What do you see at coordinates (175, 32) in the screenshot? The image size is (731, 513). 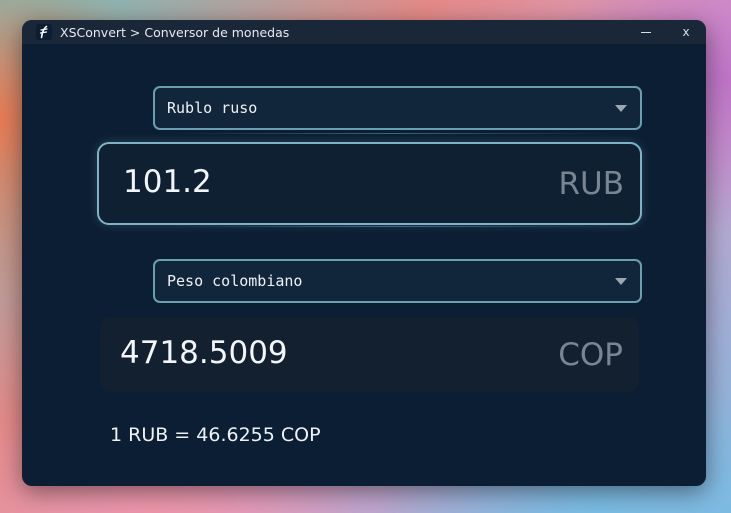 I see `window-title: XSConvert > Conversor de monedas` at bounding box center [175, 32].